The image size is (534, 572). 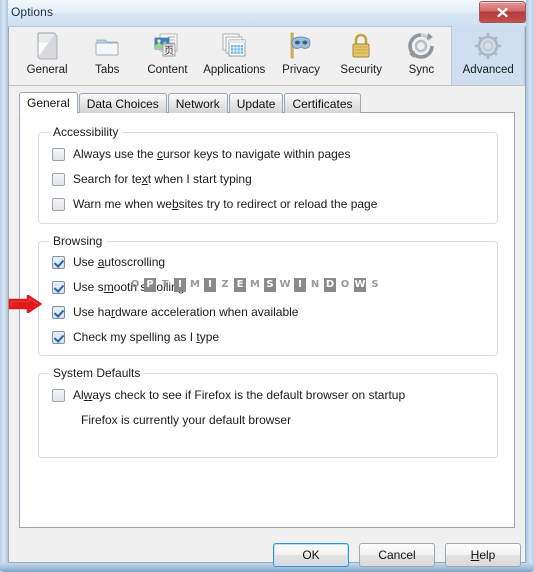 I want to click on help-button: Help, so click(x=483, y=555).